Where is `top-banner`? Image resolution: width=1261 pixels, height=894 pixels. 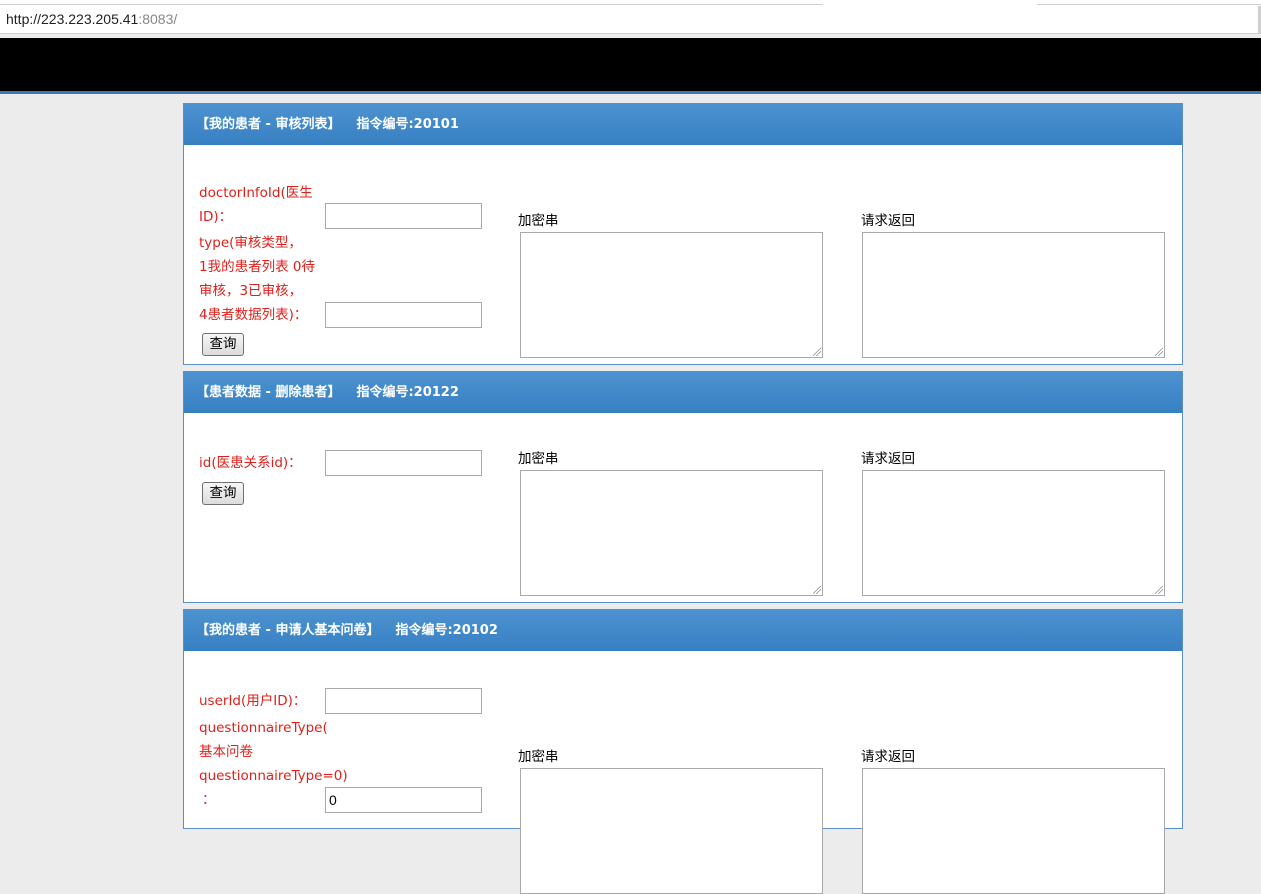
top-banner is located at coordinates (630, 66).